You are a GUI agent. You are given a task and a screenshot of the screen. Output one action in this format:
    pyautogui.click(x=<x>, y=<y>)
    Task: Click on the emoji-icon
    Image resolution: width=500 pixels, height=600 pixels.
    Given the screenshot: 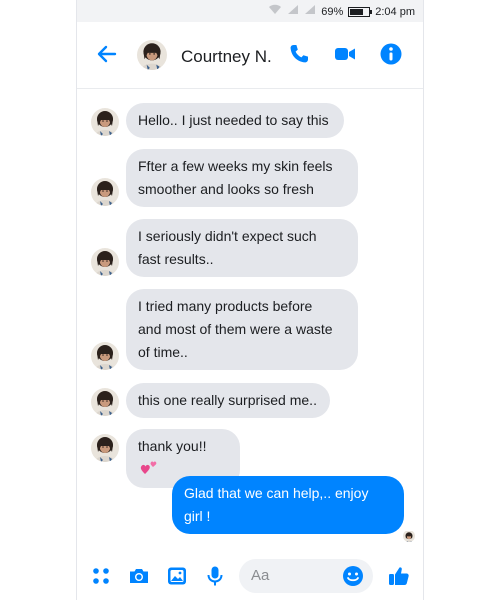 What is the action you would take?
    pyautogui.click(x=353, y=576)
    